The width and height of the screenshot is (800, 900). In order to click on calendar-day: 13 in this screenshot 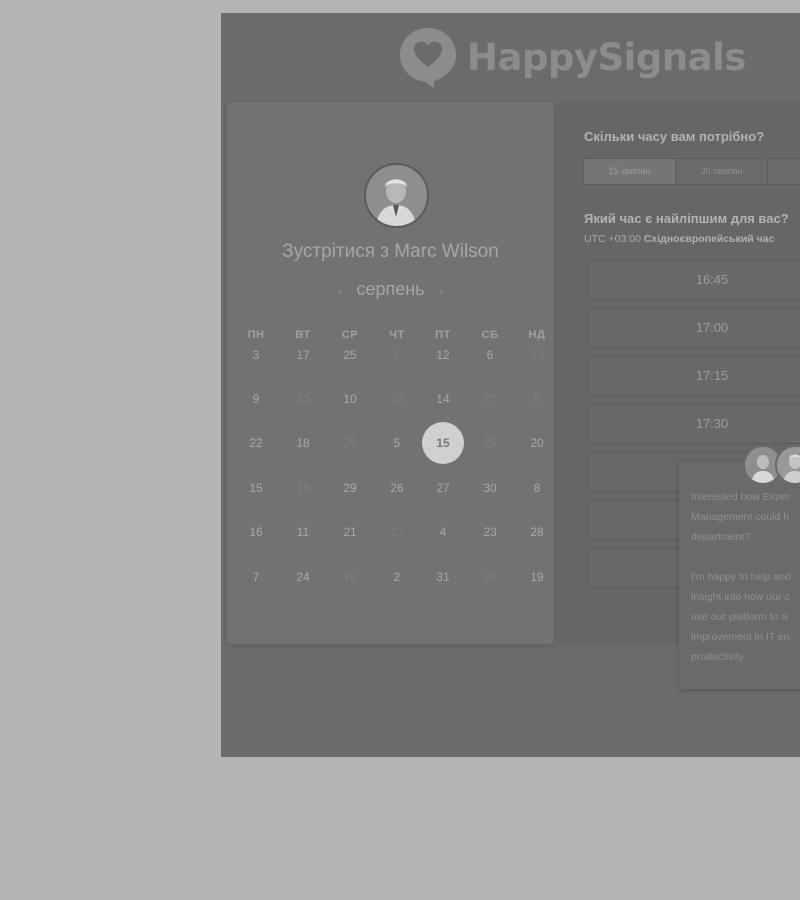, I will do `click(537, 355)`.